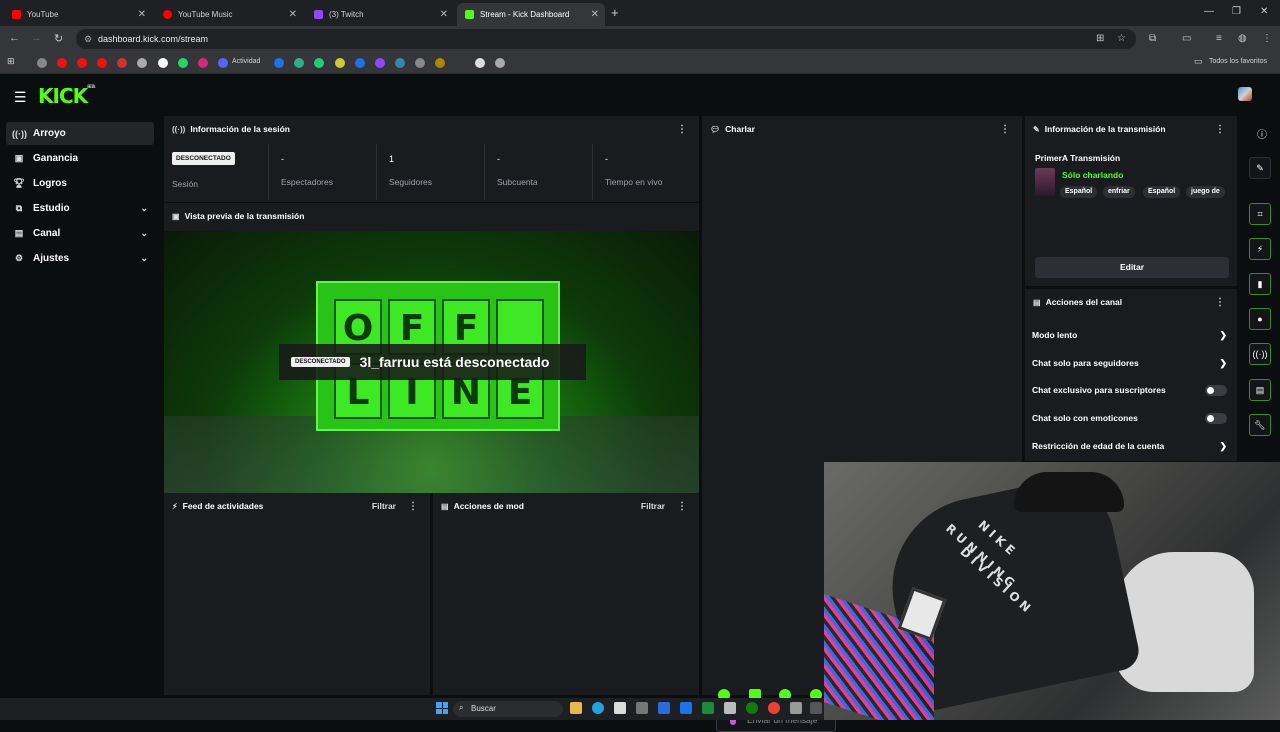 This screenshot has width=1280, height=732. Describe the element at coordinates (80, 258) in the screenshot. I see `sidebar-item-ajustes: ⚙ Ajustes ⌄` at that location.